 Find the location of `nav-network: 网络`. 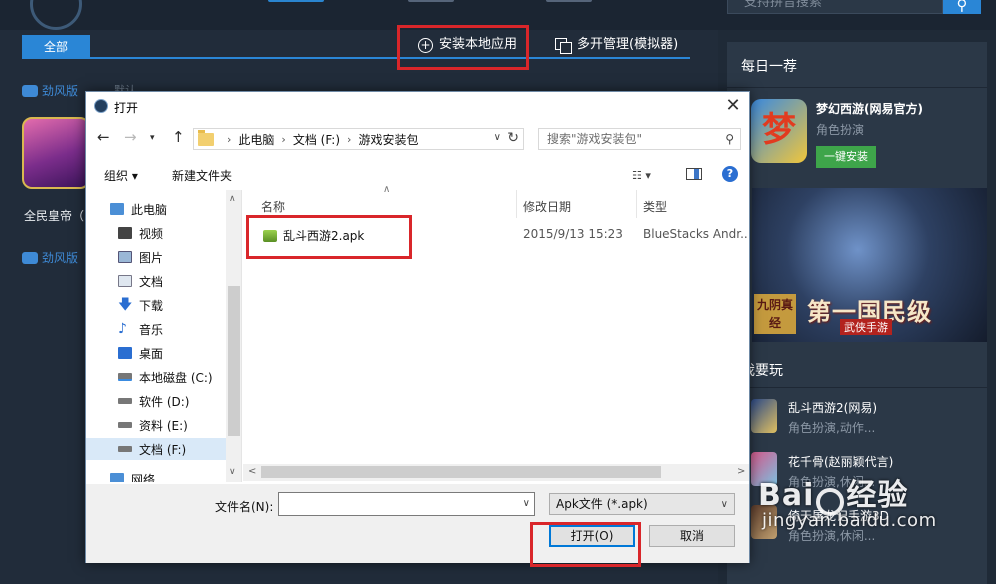

nav-network: 网络 is located at coordinates (156, 475).